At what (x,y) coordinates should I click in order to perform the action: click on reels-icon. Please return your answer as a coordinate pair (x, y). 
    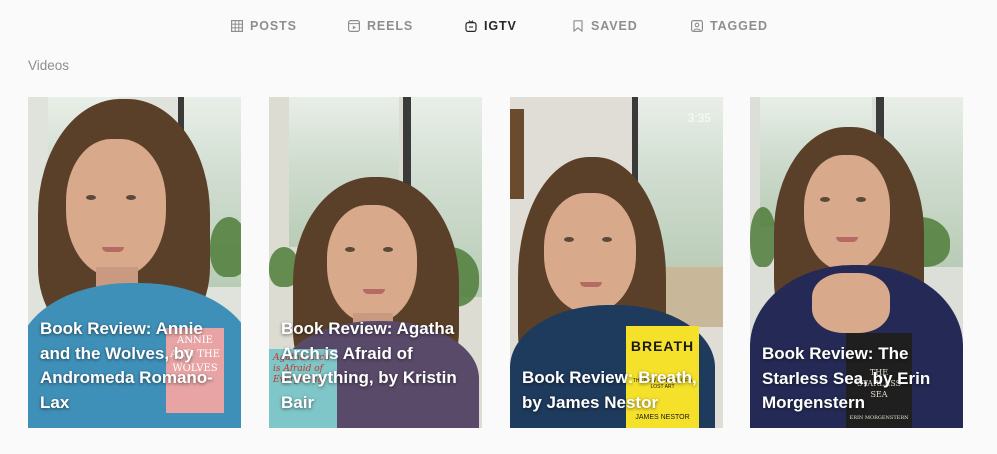
    Looking at the image, I should click on (354, 26).